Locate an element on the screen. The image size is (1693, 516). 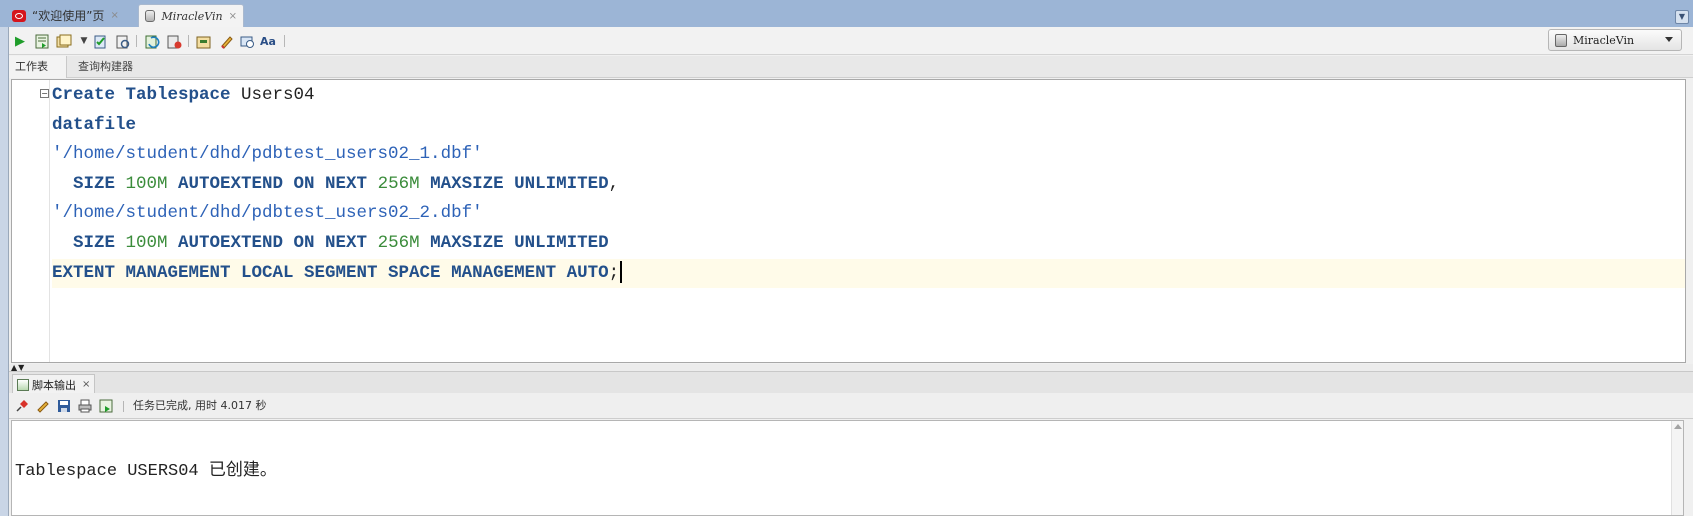
tab-query-builder: 查询构建器 is located at coordinates (105, 67).